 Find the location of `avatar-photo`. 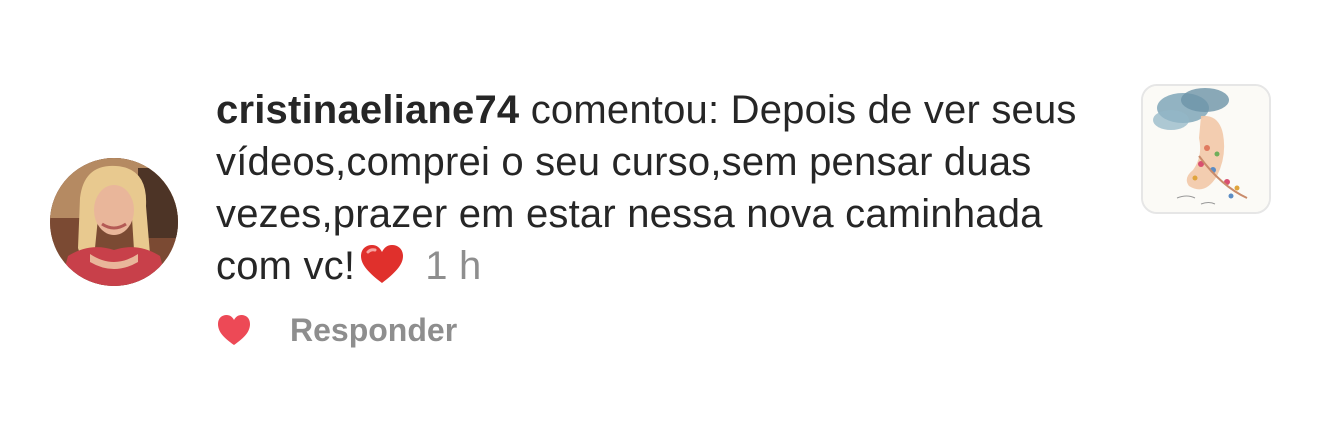

avatar-photo is located at coordinates (114, 222).